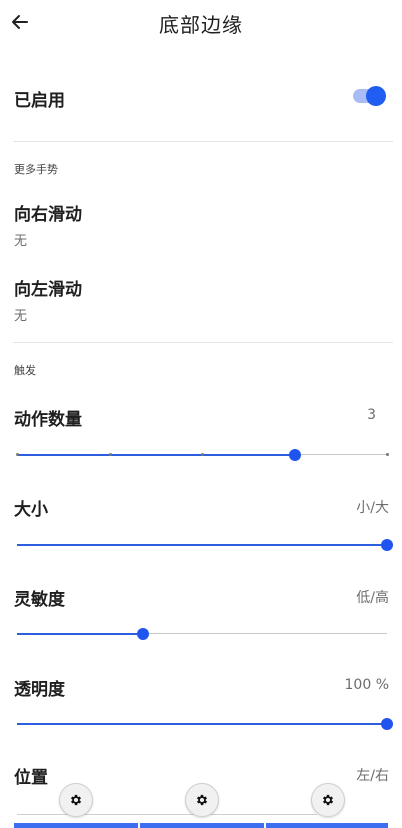  I want to click on swipe-left-title: 向左滑动, so click(48, 290).